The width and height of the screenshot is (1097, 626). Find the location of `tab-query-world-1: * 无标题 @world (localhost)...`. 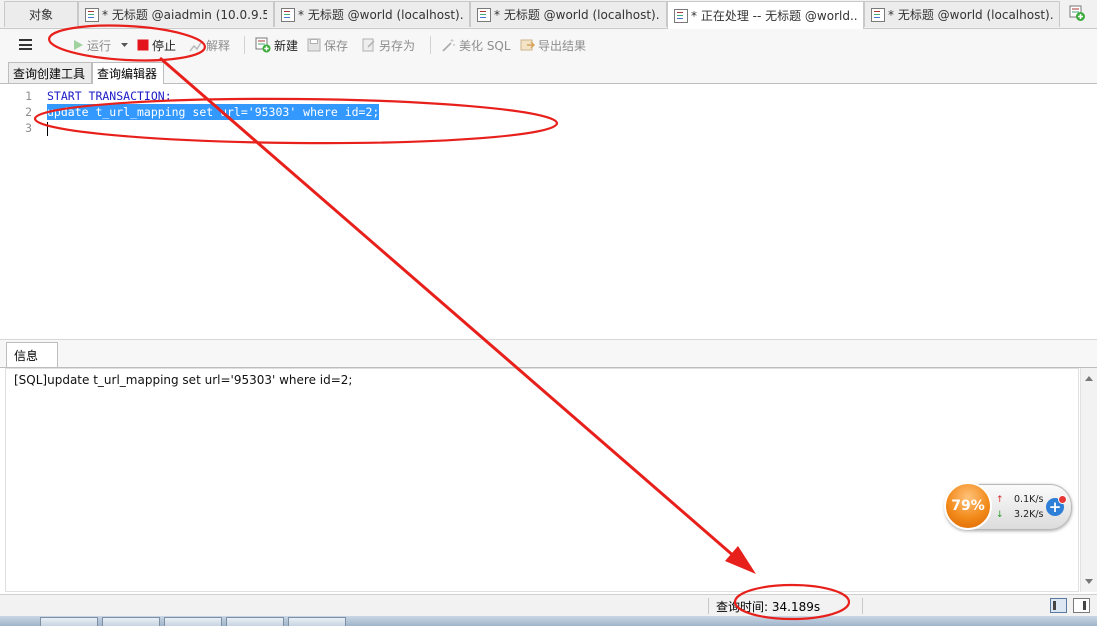

tab-query-world-1: * 无标题 @world (localhost)... is located at coordinates (372, 14).